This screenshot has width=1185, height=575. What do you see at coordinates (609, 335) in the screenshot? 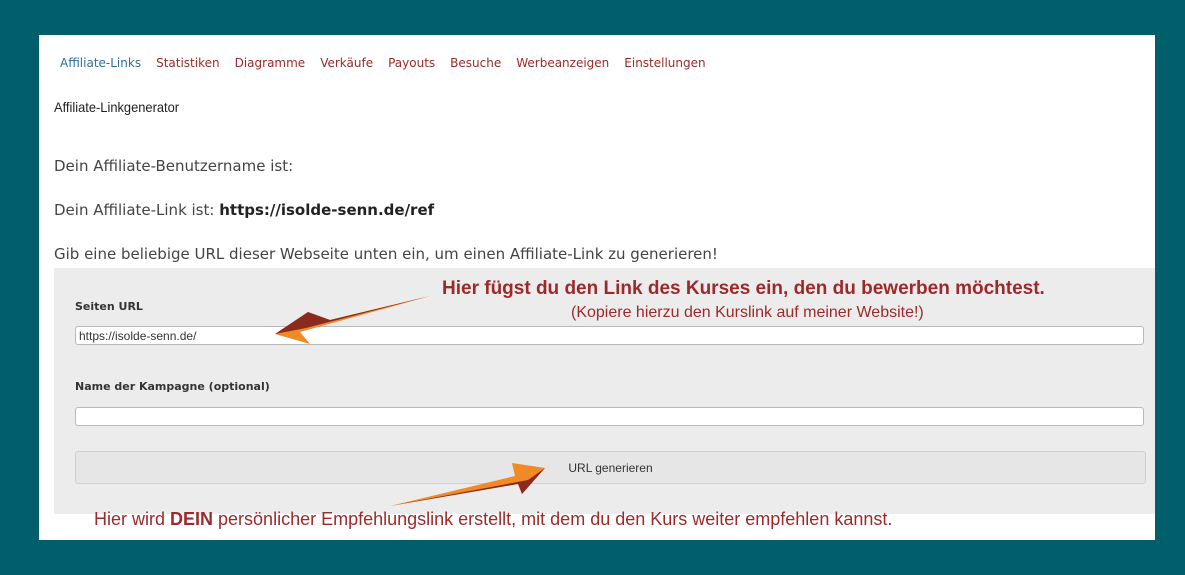
I see `url-input` at bounding box center [609, 335].